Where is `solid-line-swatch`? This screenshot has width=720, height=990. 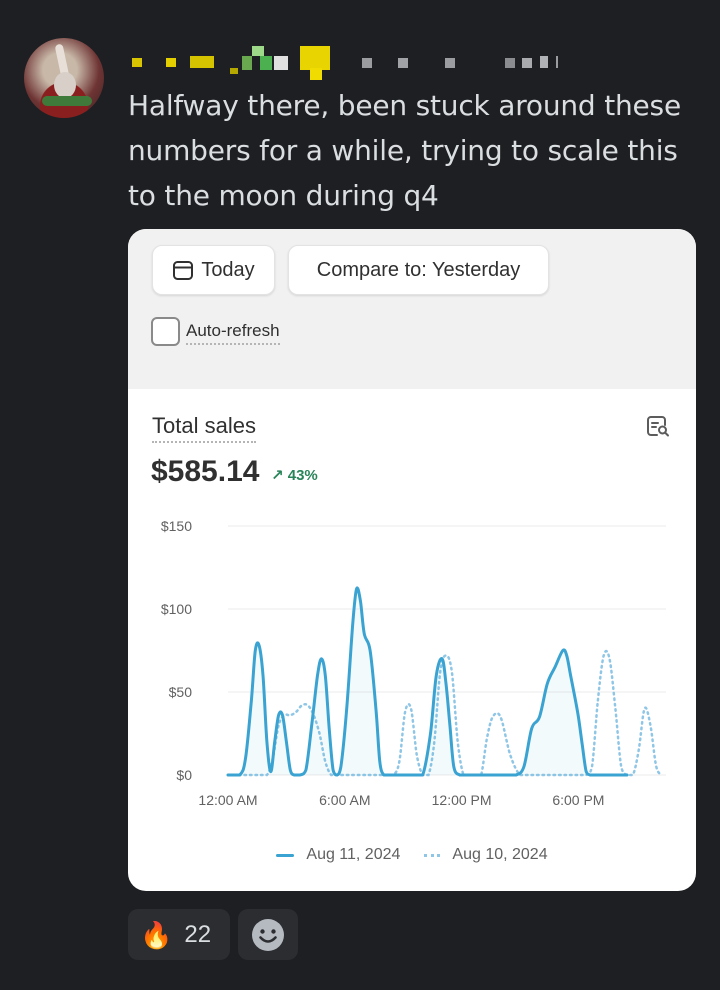
solid-line-swatch is located at coordinates (285, 855).